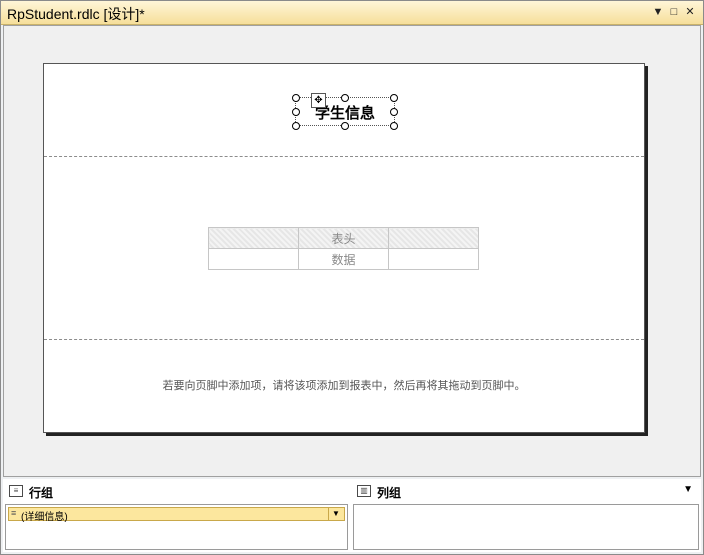  I want to click on table-data-row: 数据, so click(343, 259).